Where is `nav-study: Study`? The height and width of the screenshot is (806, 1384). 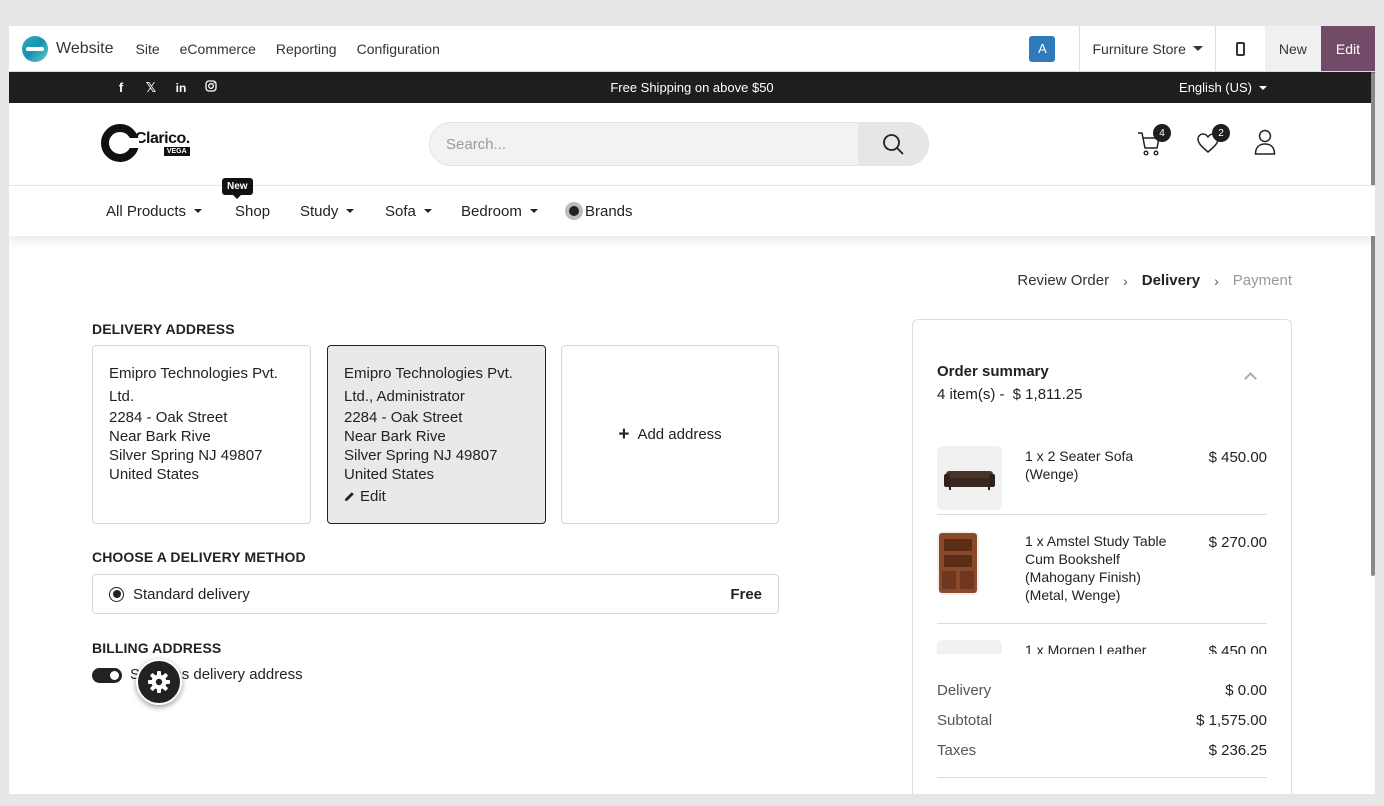
nav-study: Study is located at coordinates (327, 211).